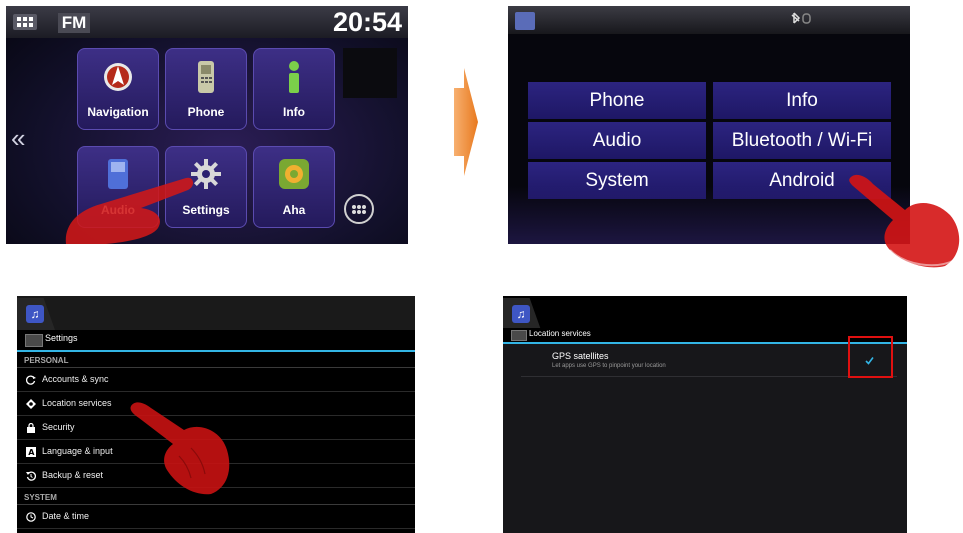  What do you see at coordinates (216, 452) in the screenshot?
I see `settings-row-language: A Language & input` at bounding box center [216, 452].